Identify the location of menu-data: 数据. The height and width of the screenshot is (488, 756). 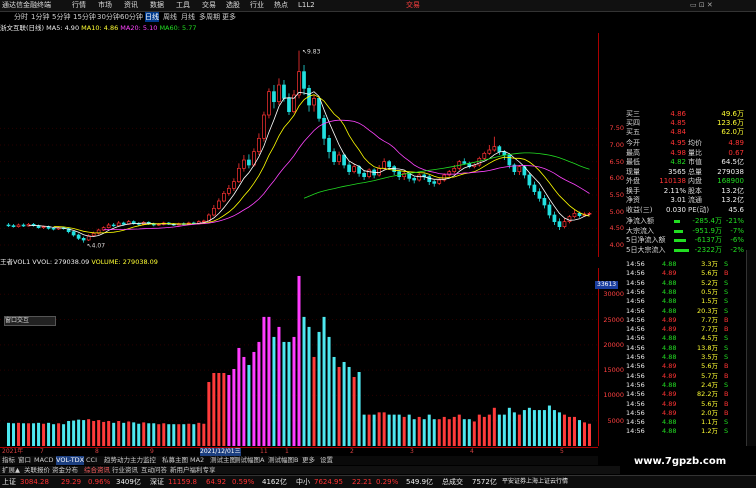
(157, 5).